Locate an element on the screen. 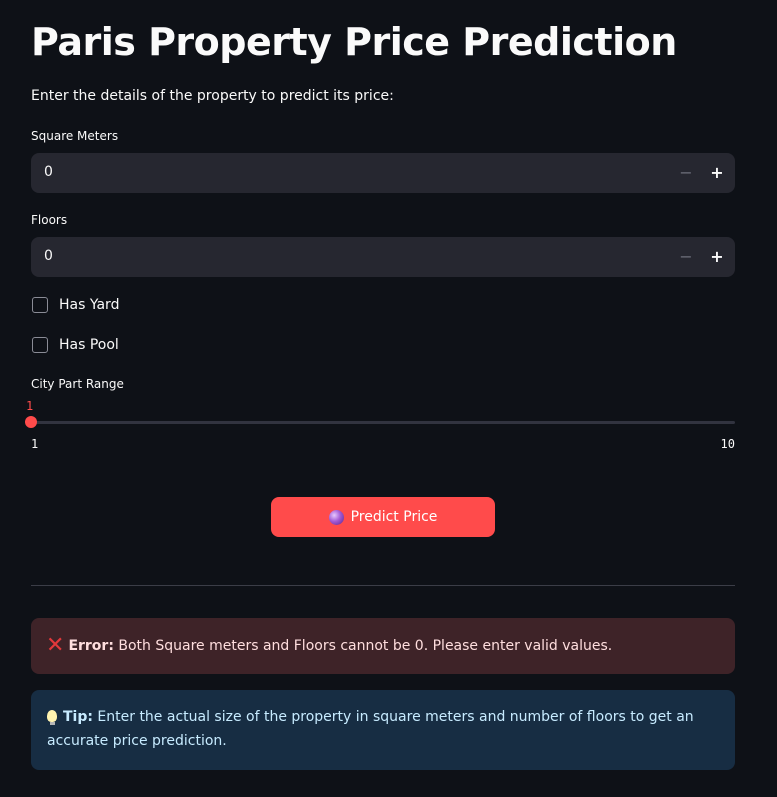 This screenshot has width=777, height=797. has-yard-checkbox is located at coordinates (40, 305).